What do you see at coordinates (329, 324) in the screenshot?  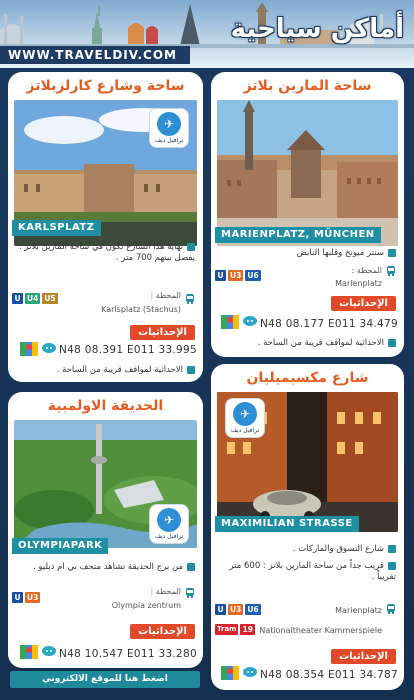 I see `coordinates-text: N48 08.177 E011 34.479` at bounding box center [329, 324].